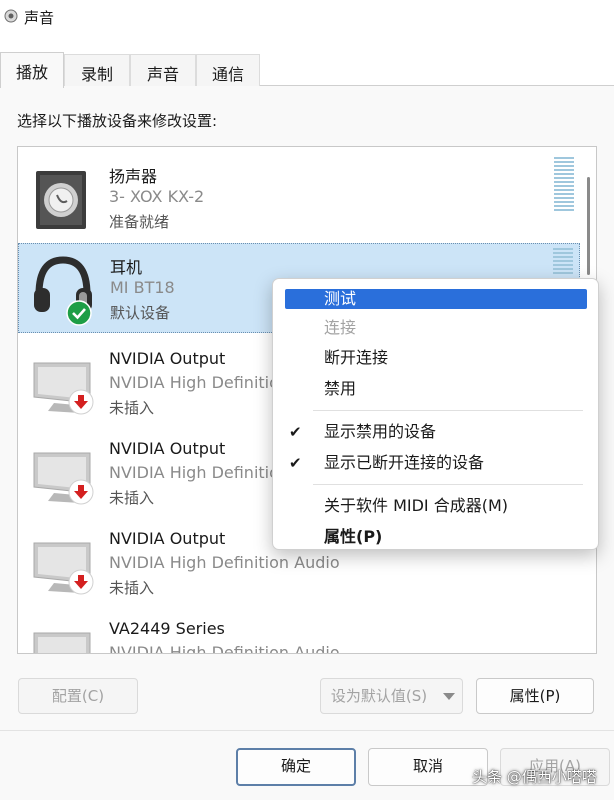 The height and width of the screenshot is (800, 614). I want to click on title-bar: 声音, so click(307, 17).